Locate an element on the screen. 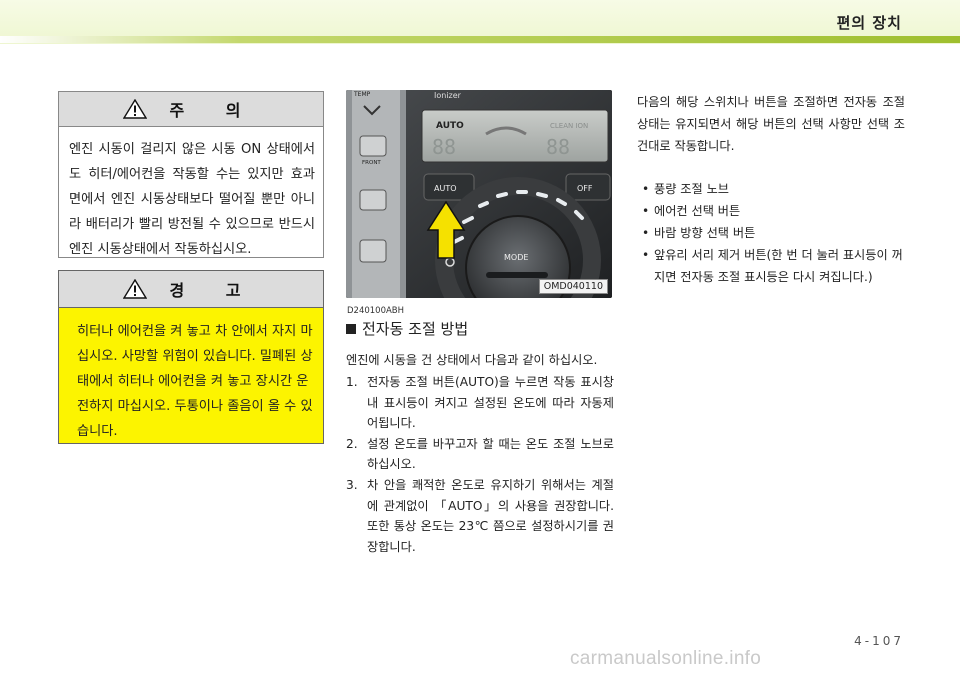  photo-code: OMD040110 is located at coordinates (573, 286).